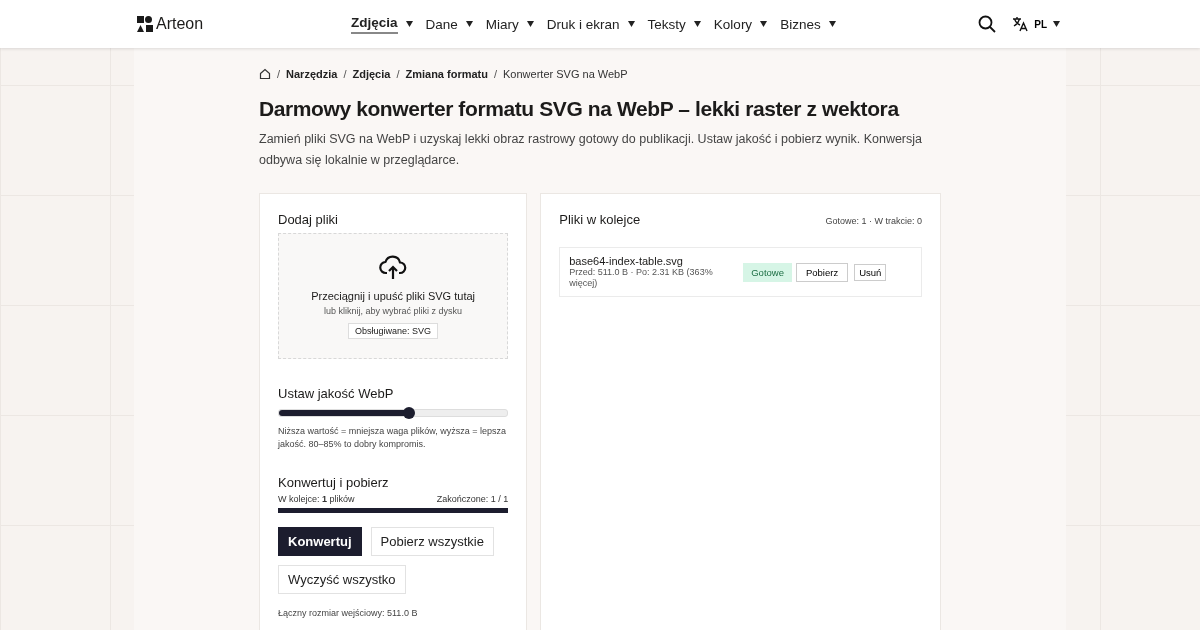 This screenshot has height=630, width=1200. What do you see at coordinates (145, 24) in the screenshot?
I see `logo-icon` at bounding box center [145, 24].